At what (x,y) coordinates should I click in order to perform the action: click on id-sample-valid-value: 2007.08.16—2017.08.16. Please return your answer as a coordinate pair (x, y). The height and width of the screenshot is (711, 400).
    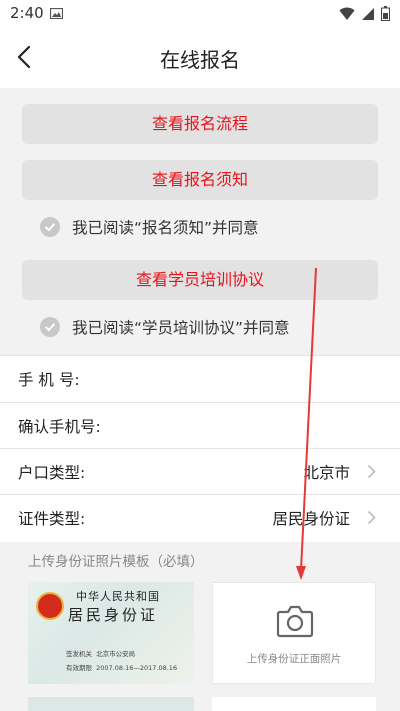
    Looking at the image, I should click on (137, 668).